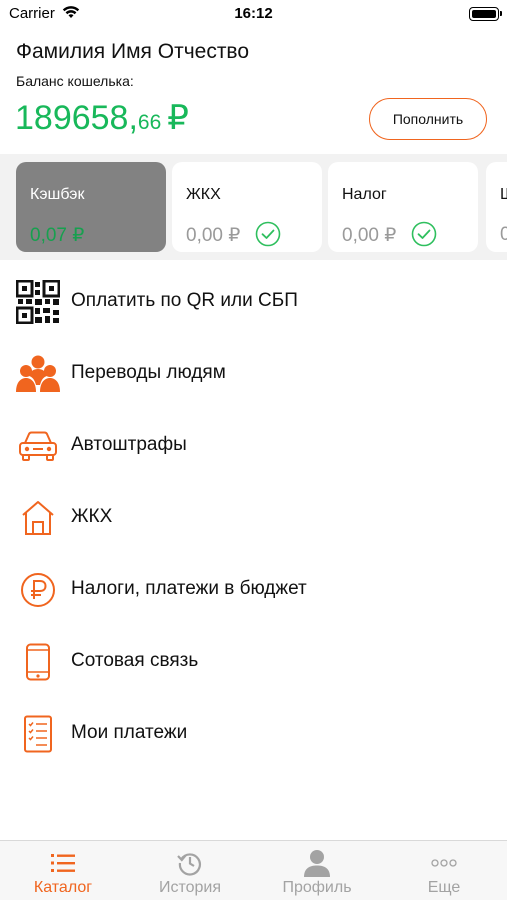  I want to click on wallet-balance: 189658,66 ₽, so click(102, 118).